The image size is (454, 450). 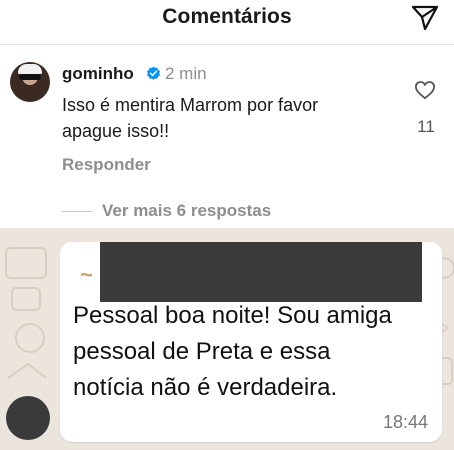 I want to click on comments-header: Comentários, so click(x=227, y=20).